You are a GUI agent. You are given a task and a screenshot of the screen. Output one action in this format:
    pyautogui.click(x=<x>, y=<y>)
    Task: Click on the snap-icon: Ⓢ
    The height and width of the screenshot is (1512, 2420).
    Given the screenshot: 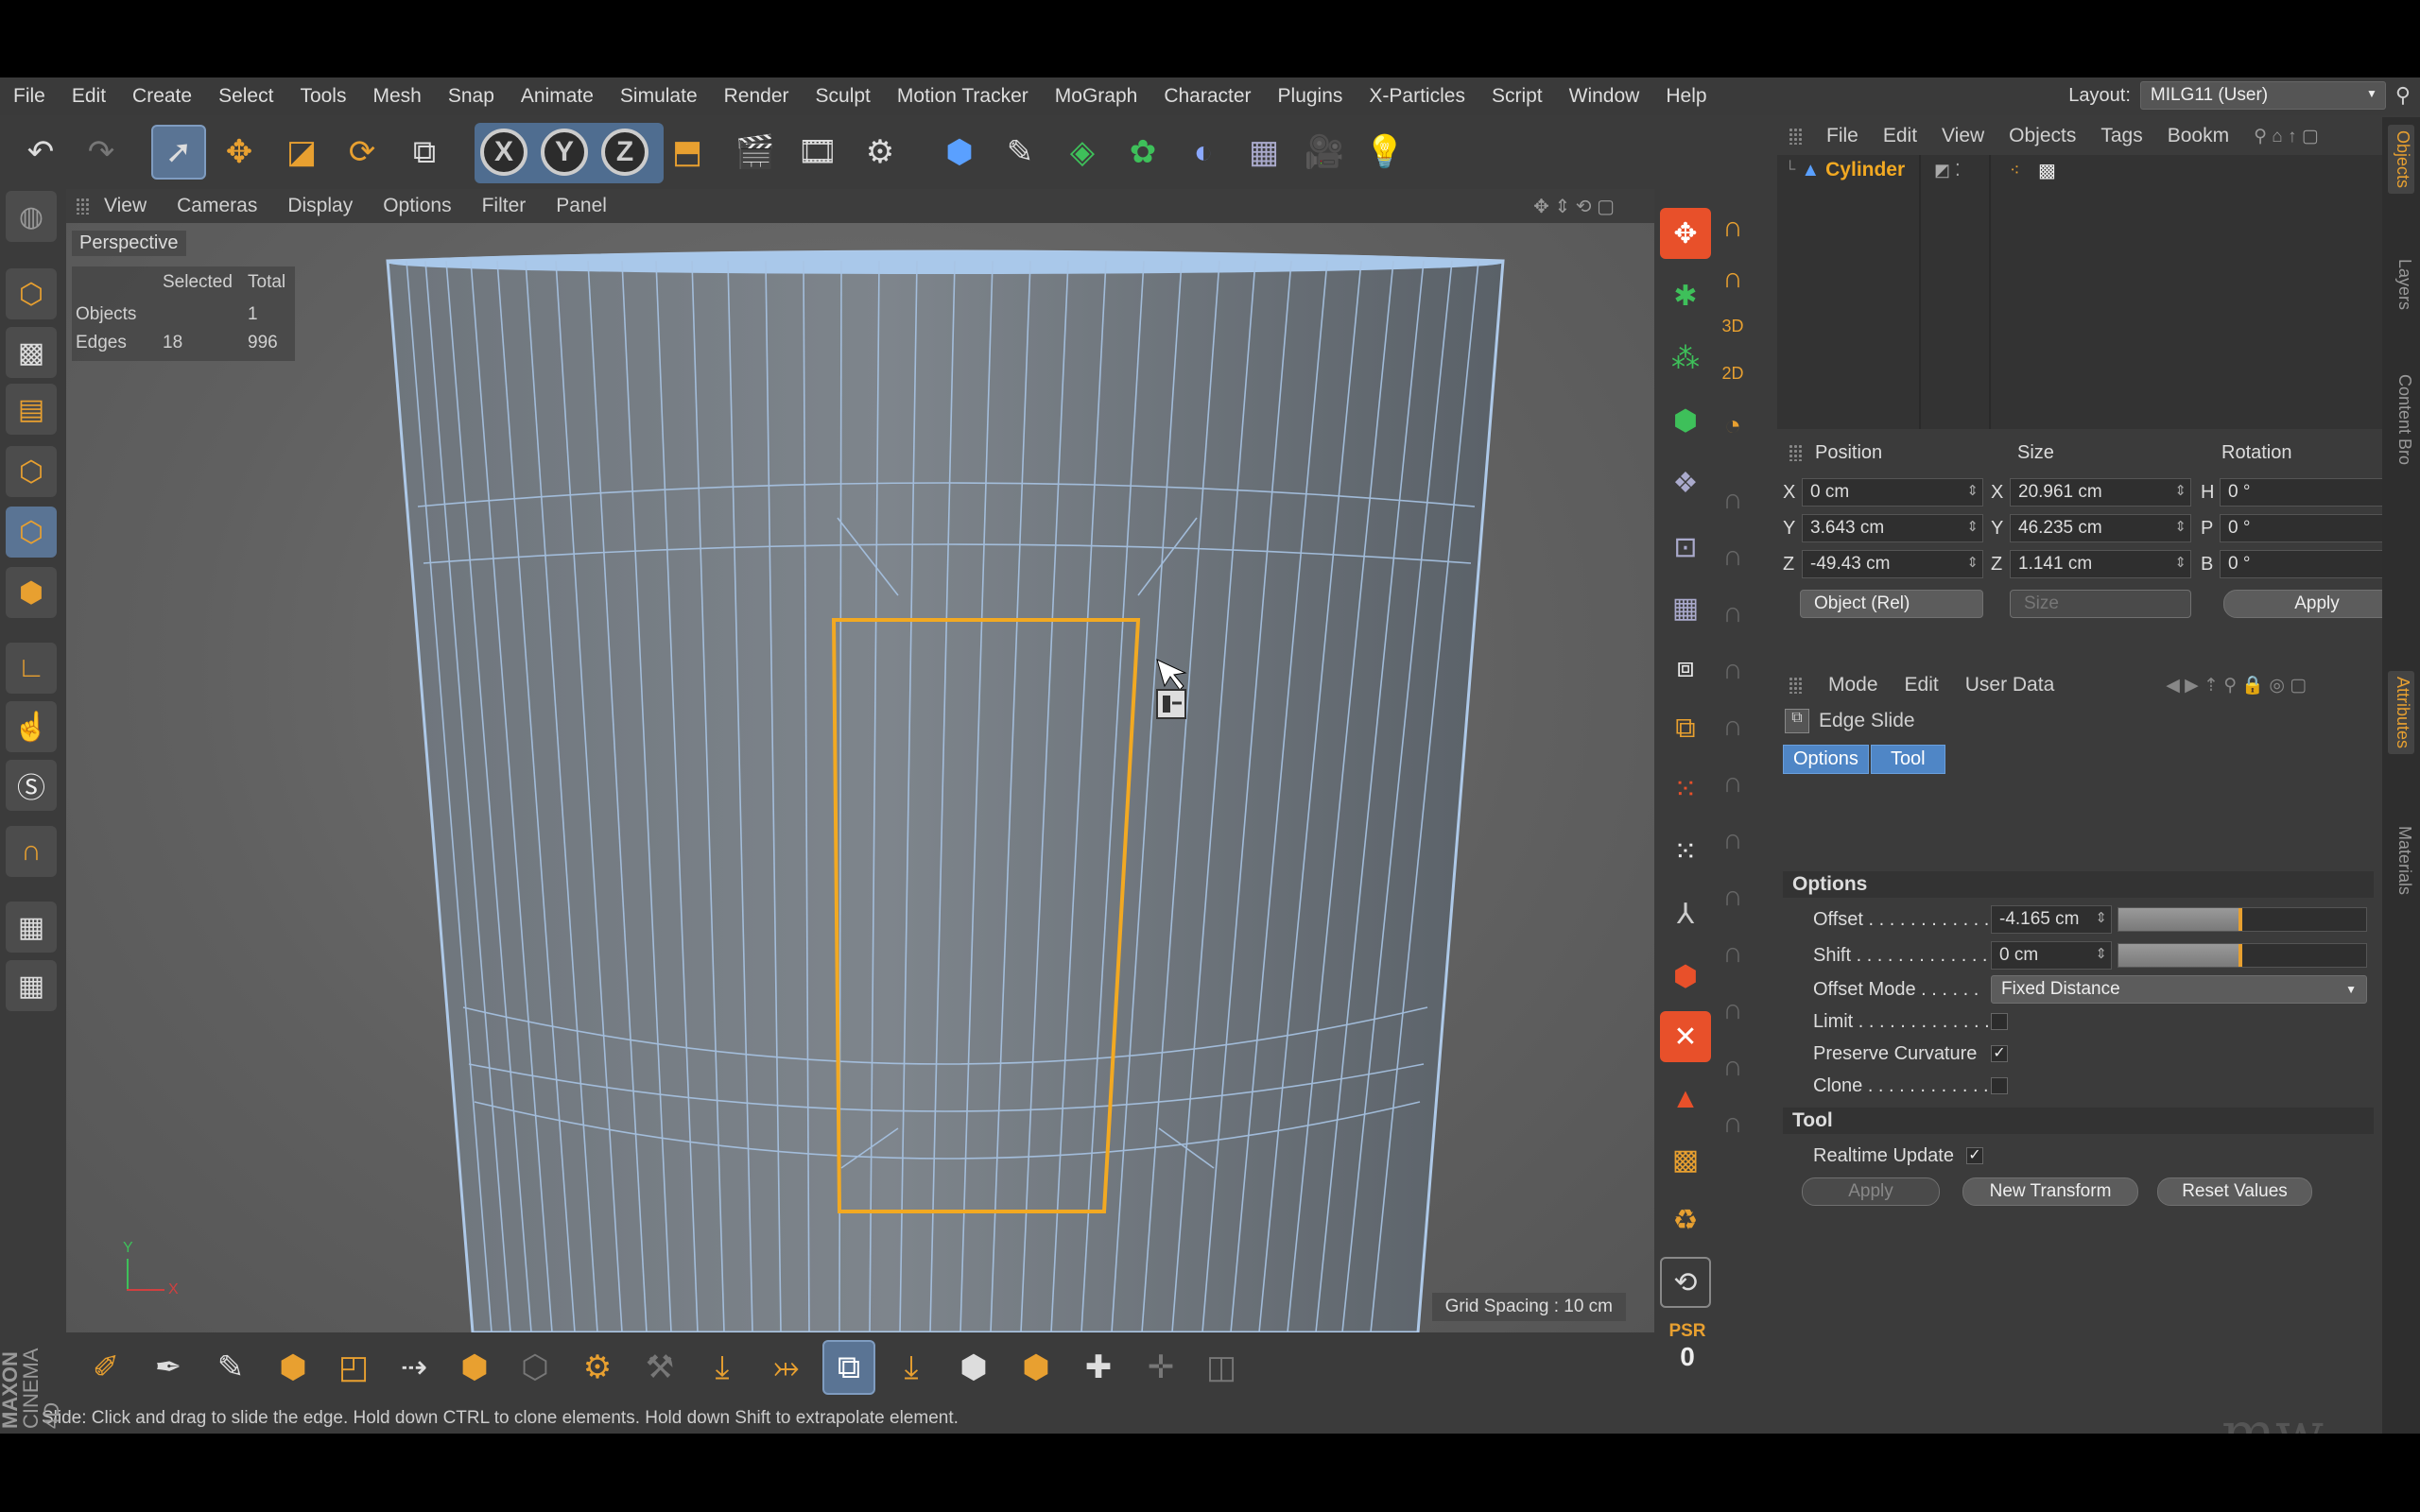 What is the action you would take?
    pyautogui.click(x=32, y=785)
    